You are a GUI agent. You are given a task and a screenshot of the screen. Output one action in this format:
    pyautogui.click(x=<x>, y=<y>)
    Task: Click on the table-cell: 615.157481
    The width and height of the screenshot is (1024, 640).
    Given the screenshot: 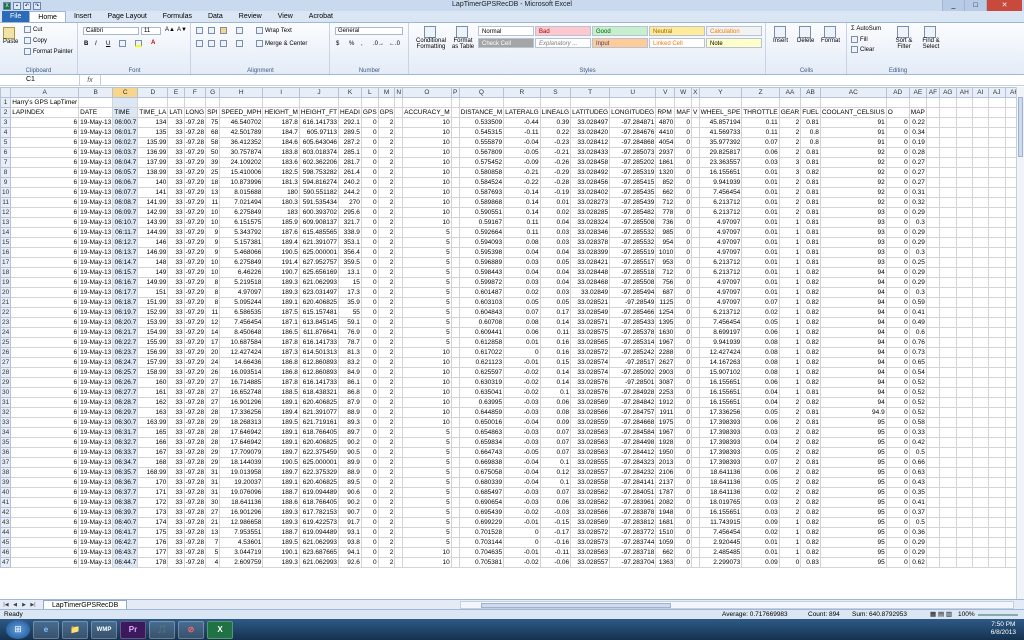 What is the action you would take?
    pyautogui.click(x=319, y=312)
    